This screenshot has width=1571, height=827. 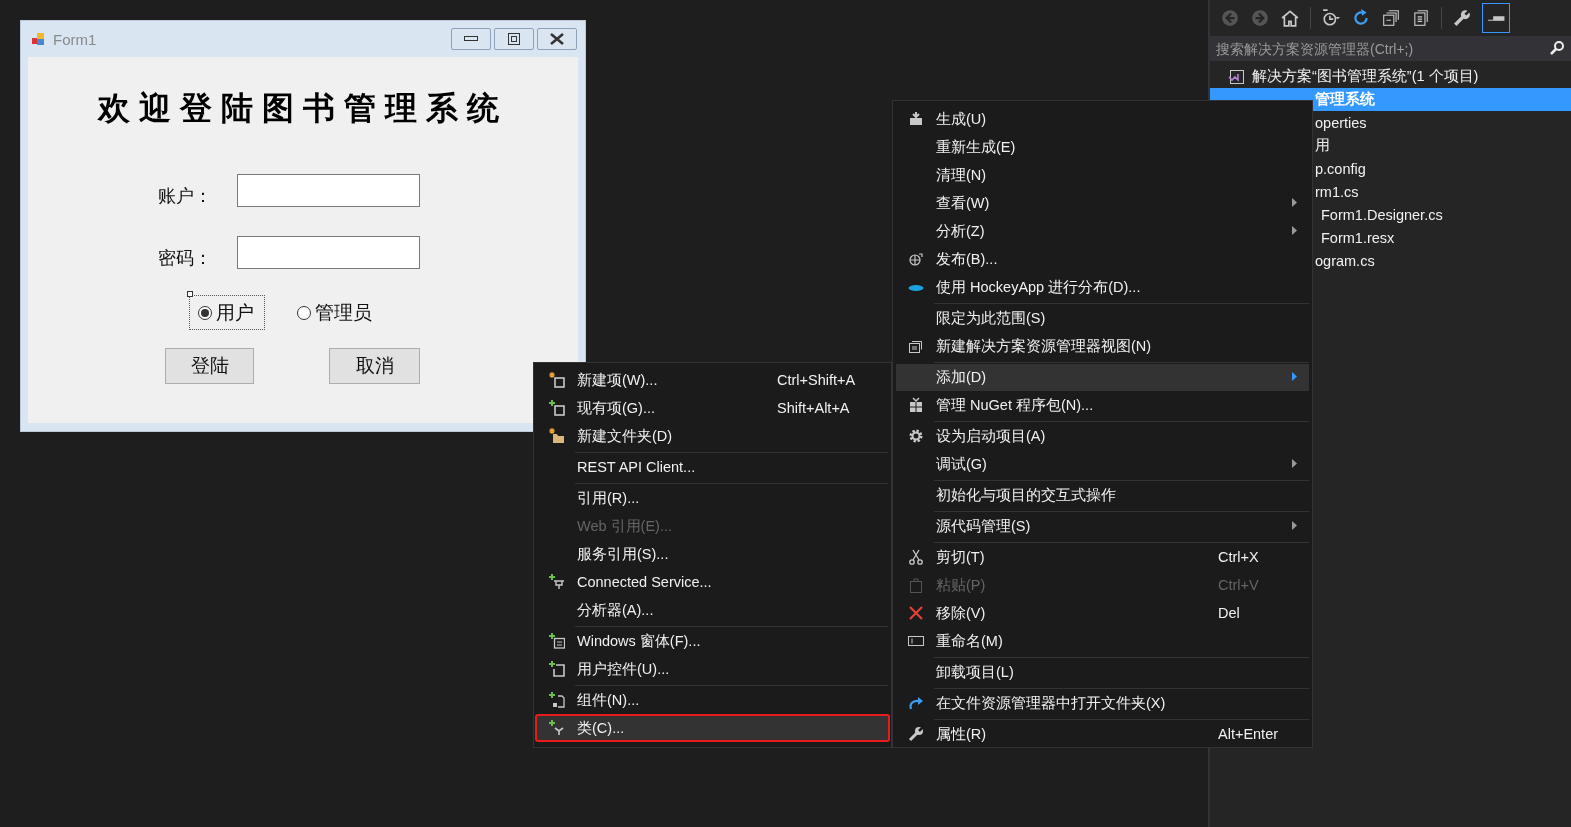 I want to click on radio-button: 管理员, so click(x=335, y=312).